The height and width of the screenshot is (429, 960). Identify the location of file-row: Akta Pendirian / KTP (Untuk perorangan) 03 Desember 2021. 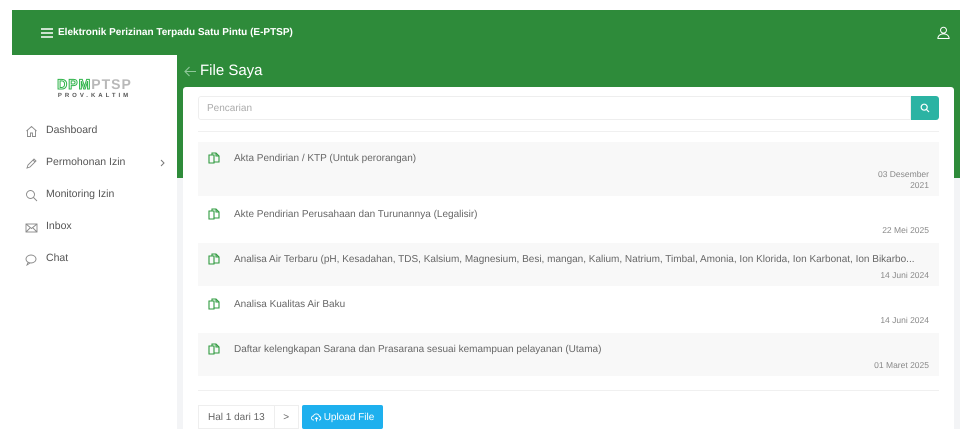
(568, 169).